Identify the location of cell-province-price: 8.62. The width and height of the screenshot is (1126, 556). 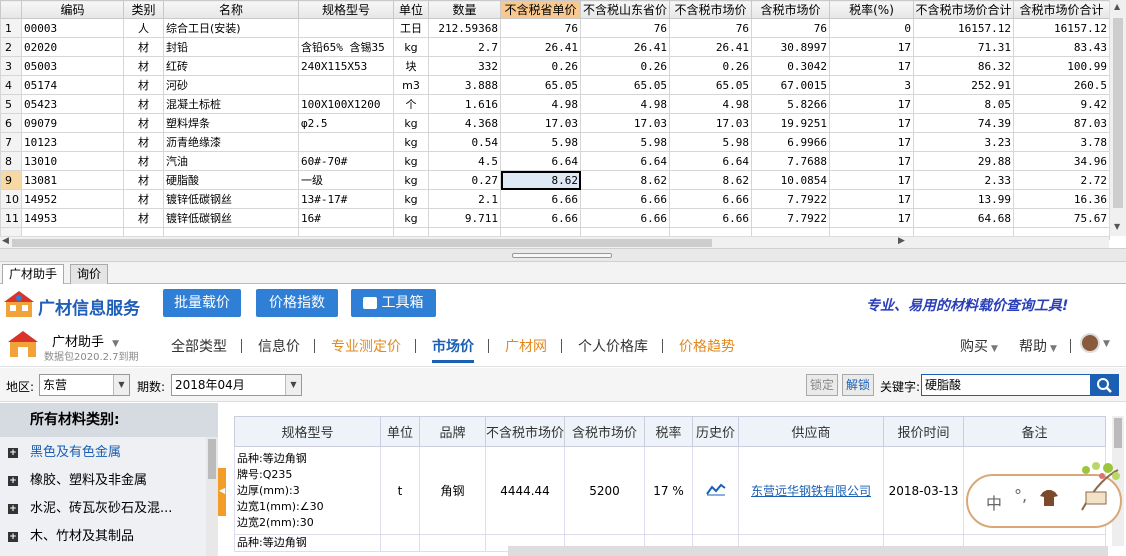
(540, 180).